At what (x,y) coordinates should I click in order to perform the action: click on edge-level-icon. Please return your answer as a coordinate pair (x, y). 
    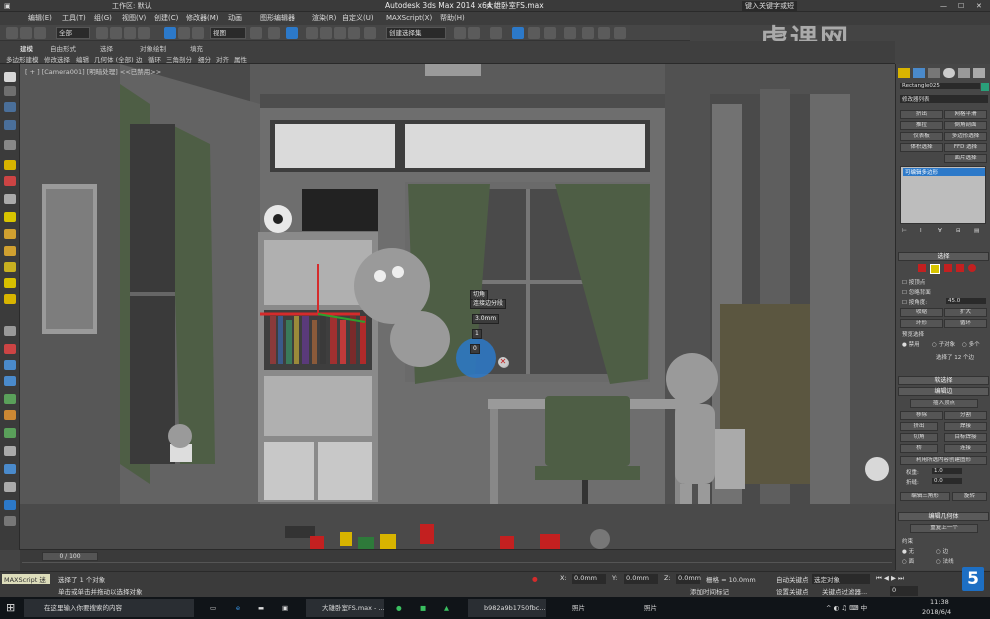
    Looking at the image, I should click on (935, 269).